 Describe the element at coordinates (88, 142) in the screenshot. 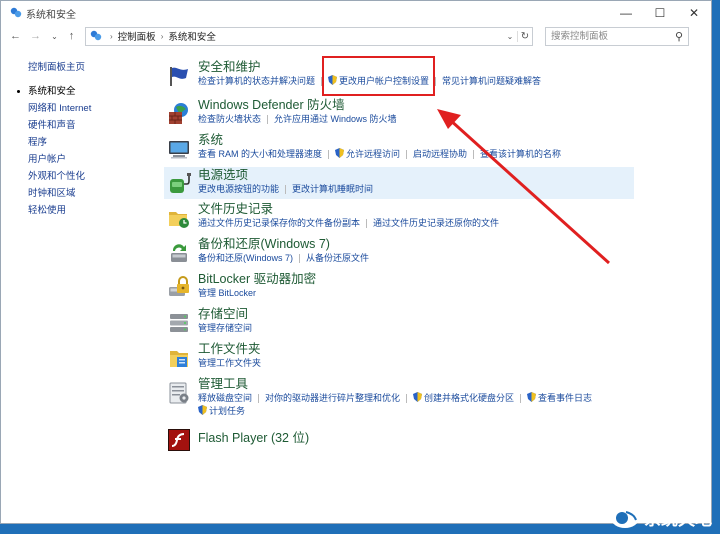

I see `sidebar-item-programs: 程序` at that location.